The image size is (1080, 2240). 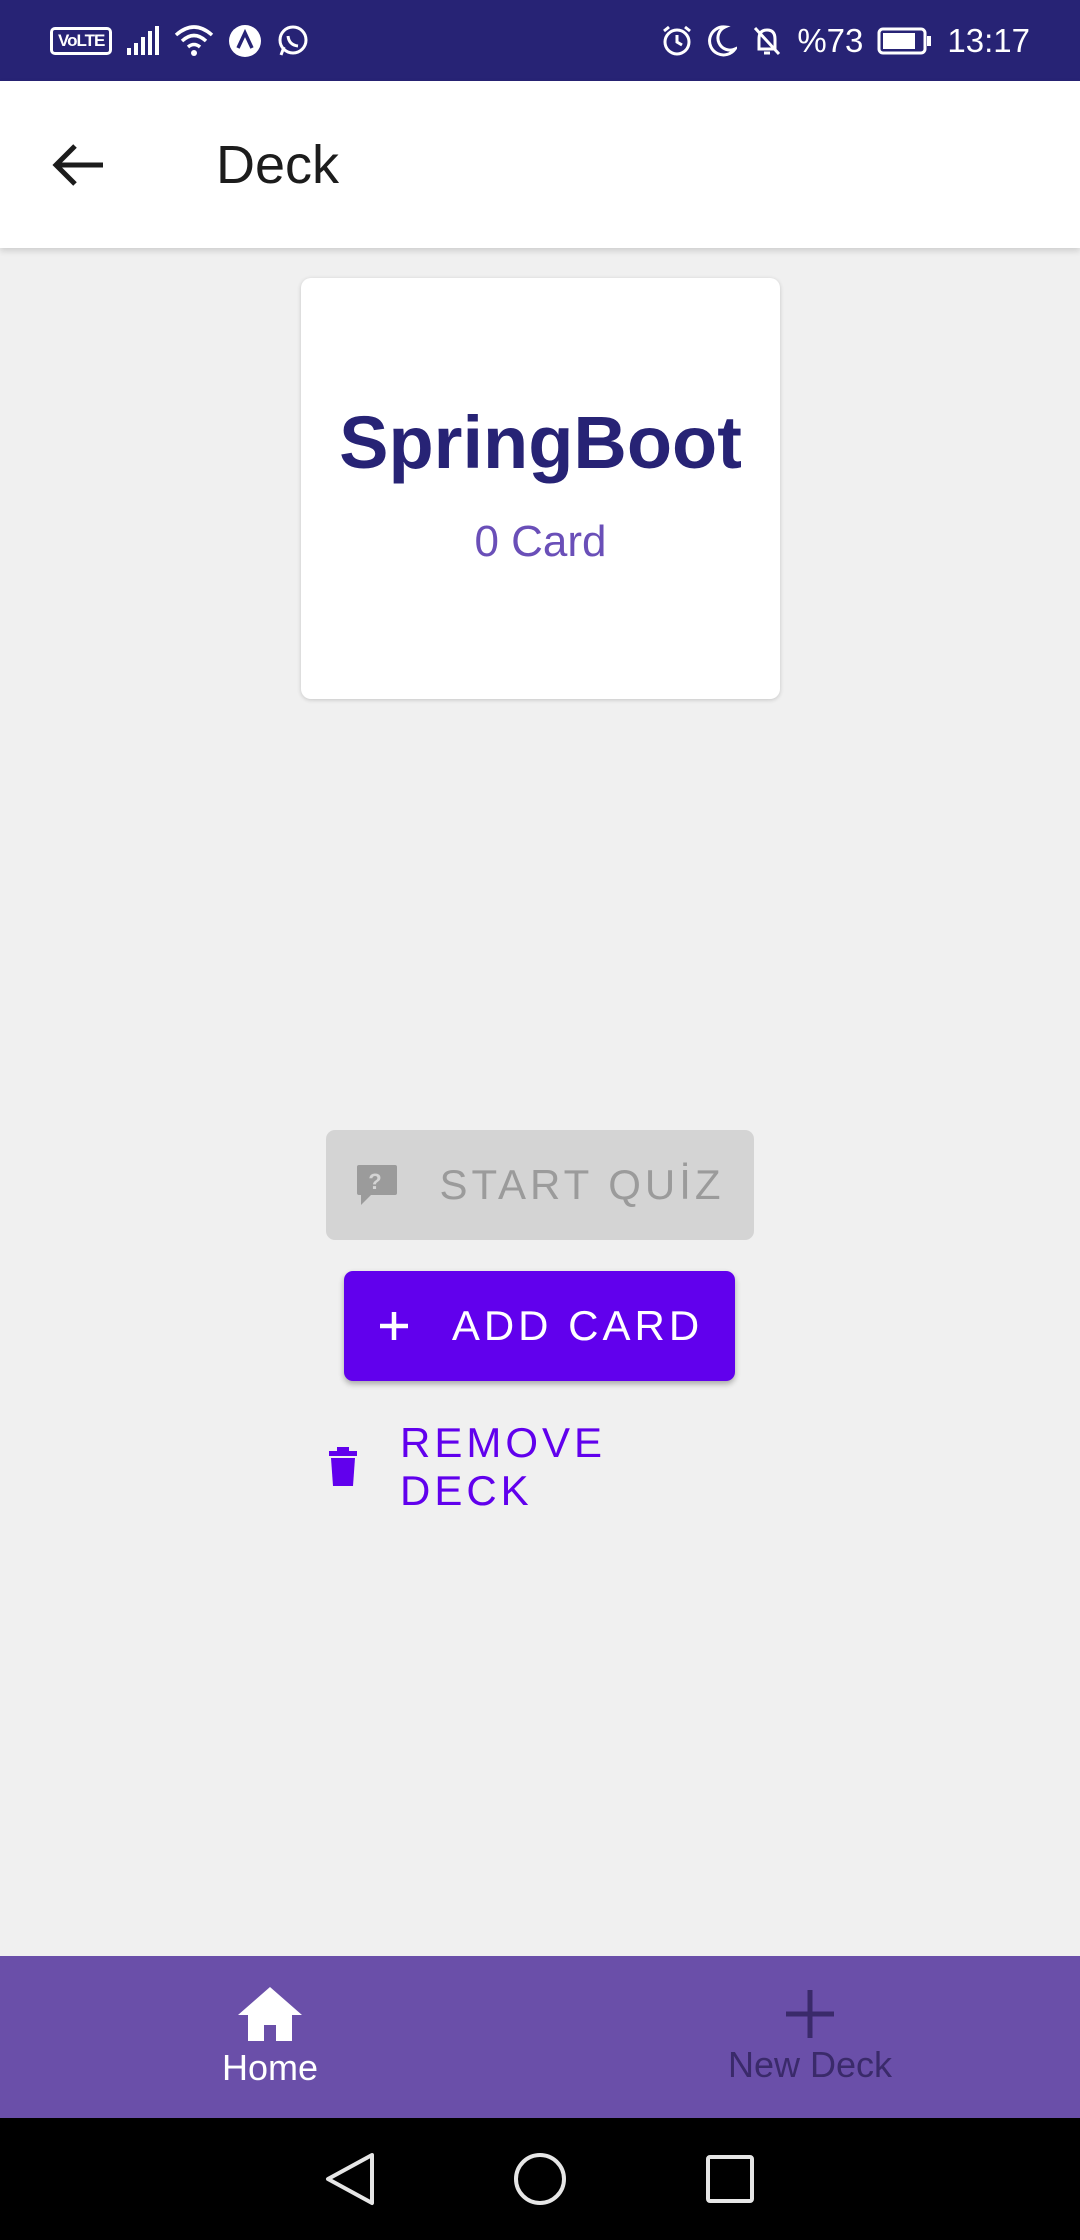 What do you see at coordinates (270, 2014) in the screenshot?
I see `home-icon` at bounding box center [270, 2014].